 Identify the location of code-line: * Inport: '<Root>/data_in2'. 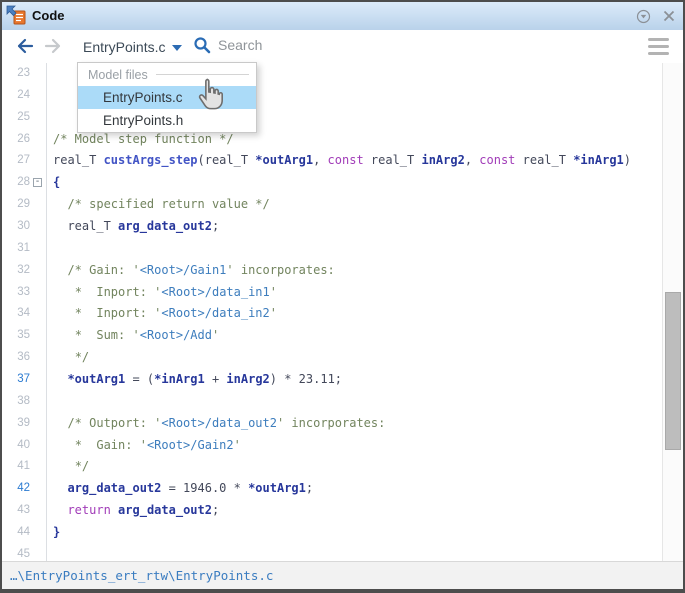
(354, 314).